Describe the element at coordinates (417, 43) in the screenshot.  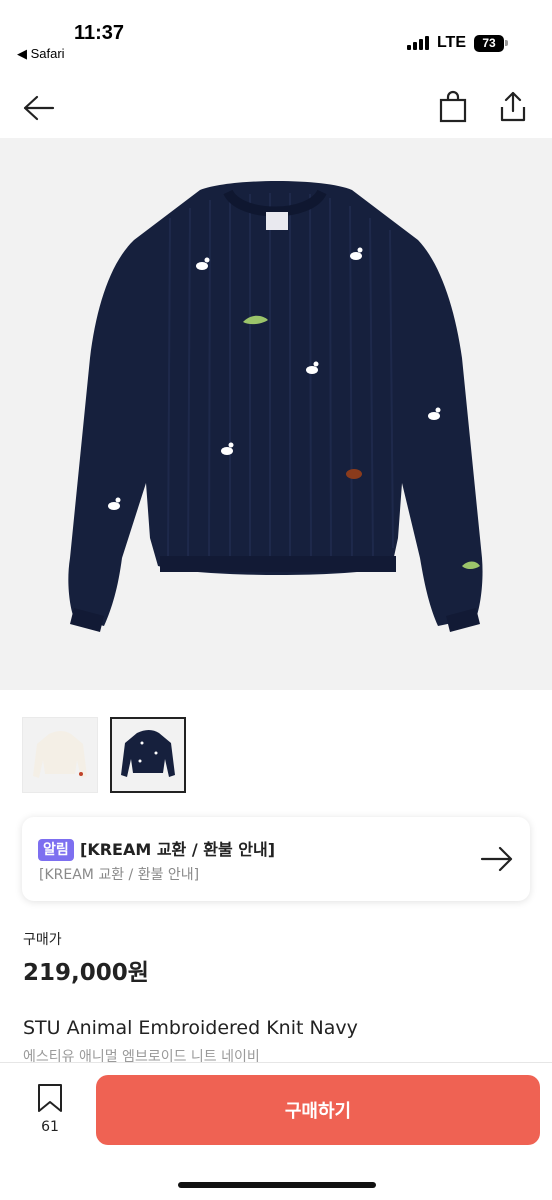
I see `signal-icon` at that location.